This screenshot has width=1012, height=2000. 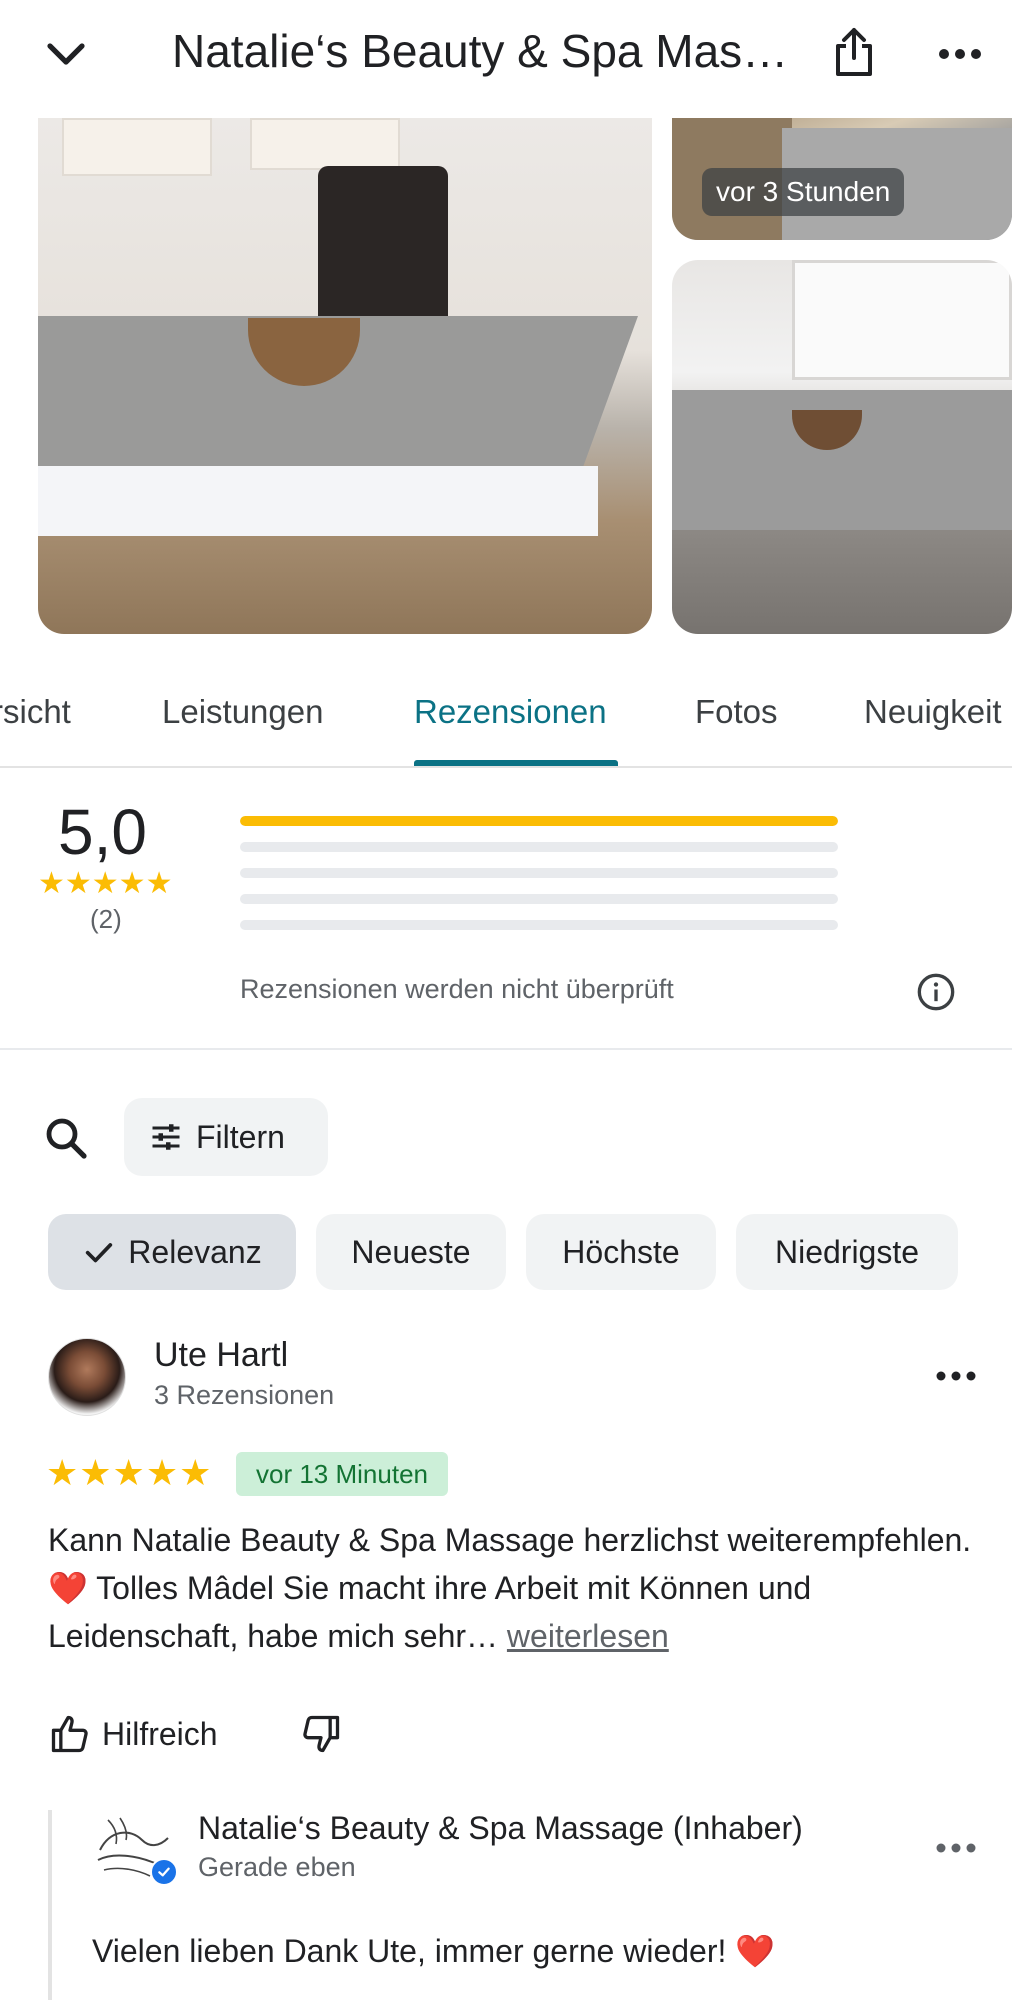 I want to click on tab-overview: rsicht, so click(x=35, y=712).